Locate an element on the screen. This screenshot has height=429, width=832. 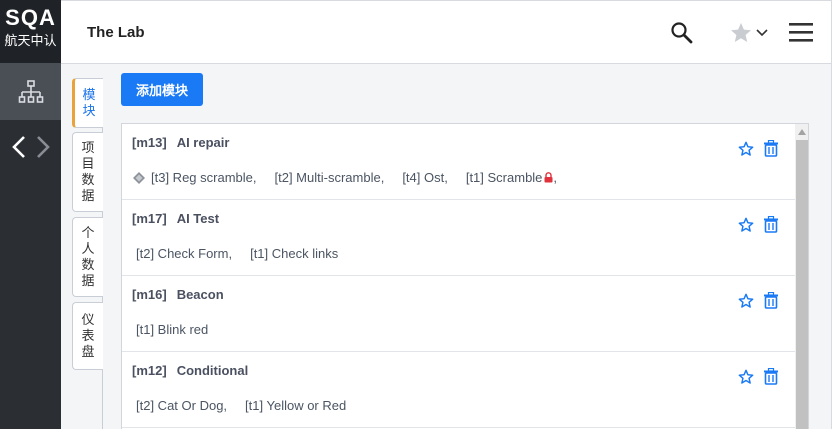
scroll-thumb is located at coordinates (802, 284).